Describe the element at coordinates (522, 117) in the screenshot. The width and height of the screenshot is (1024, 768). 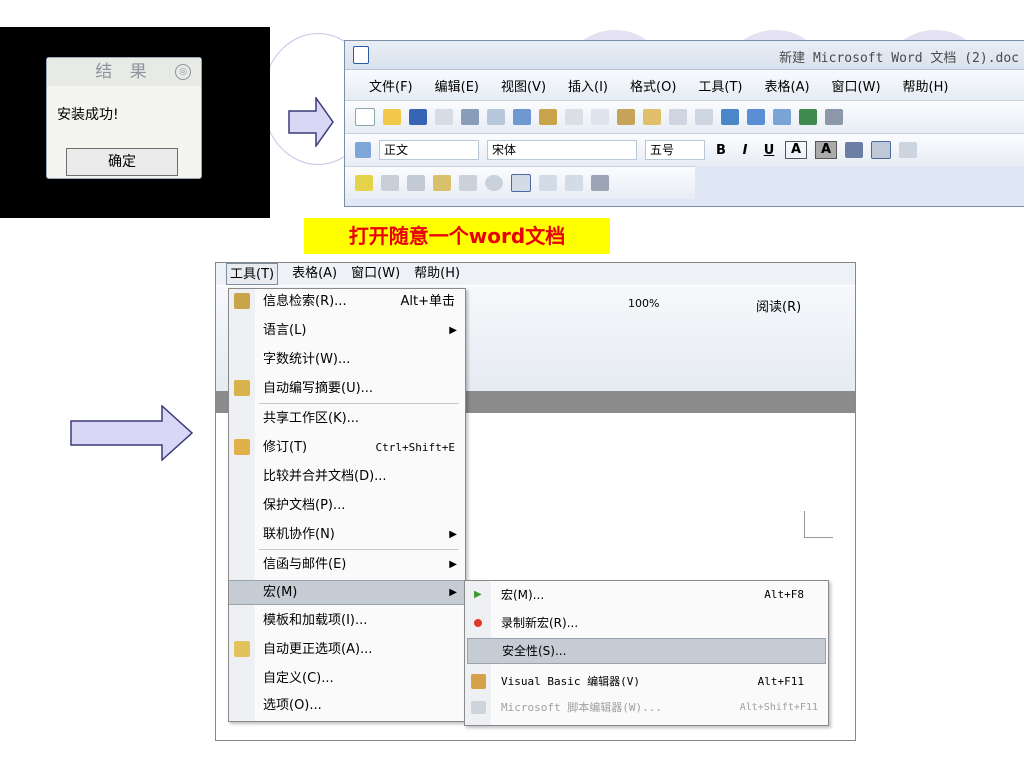
I see `spelling-icon` at that location.